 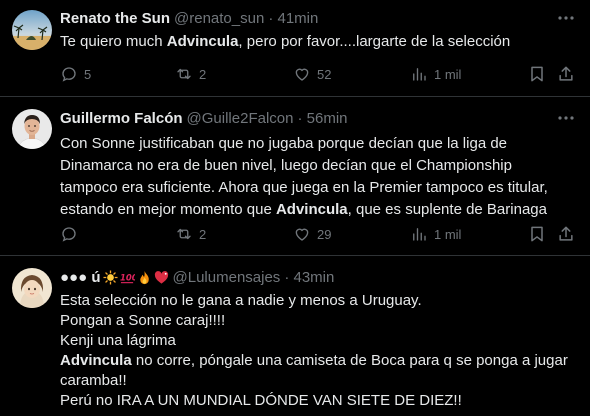 I want to click on tweet-header: ●●● ú 100 @Lulumensajes · 43min, so click(x=197, y=277).